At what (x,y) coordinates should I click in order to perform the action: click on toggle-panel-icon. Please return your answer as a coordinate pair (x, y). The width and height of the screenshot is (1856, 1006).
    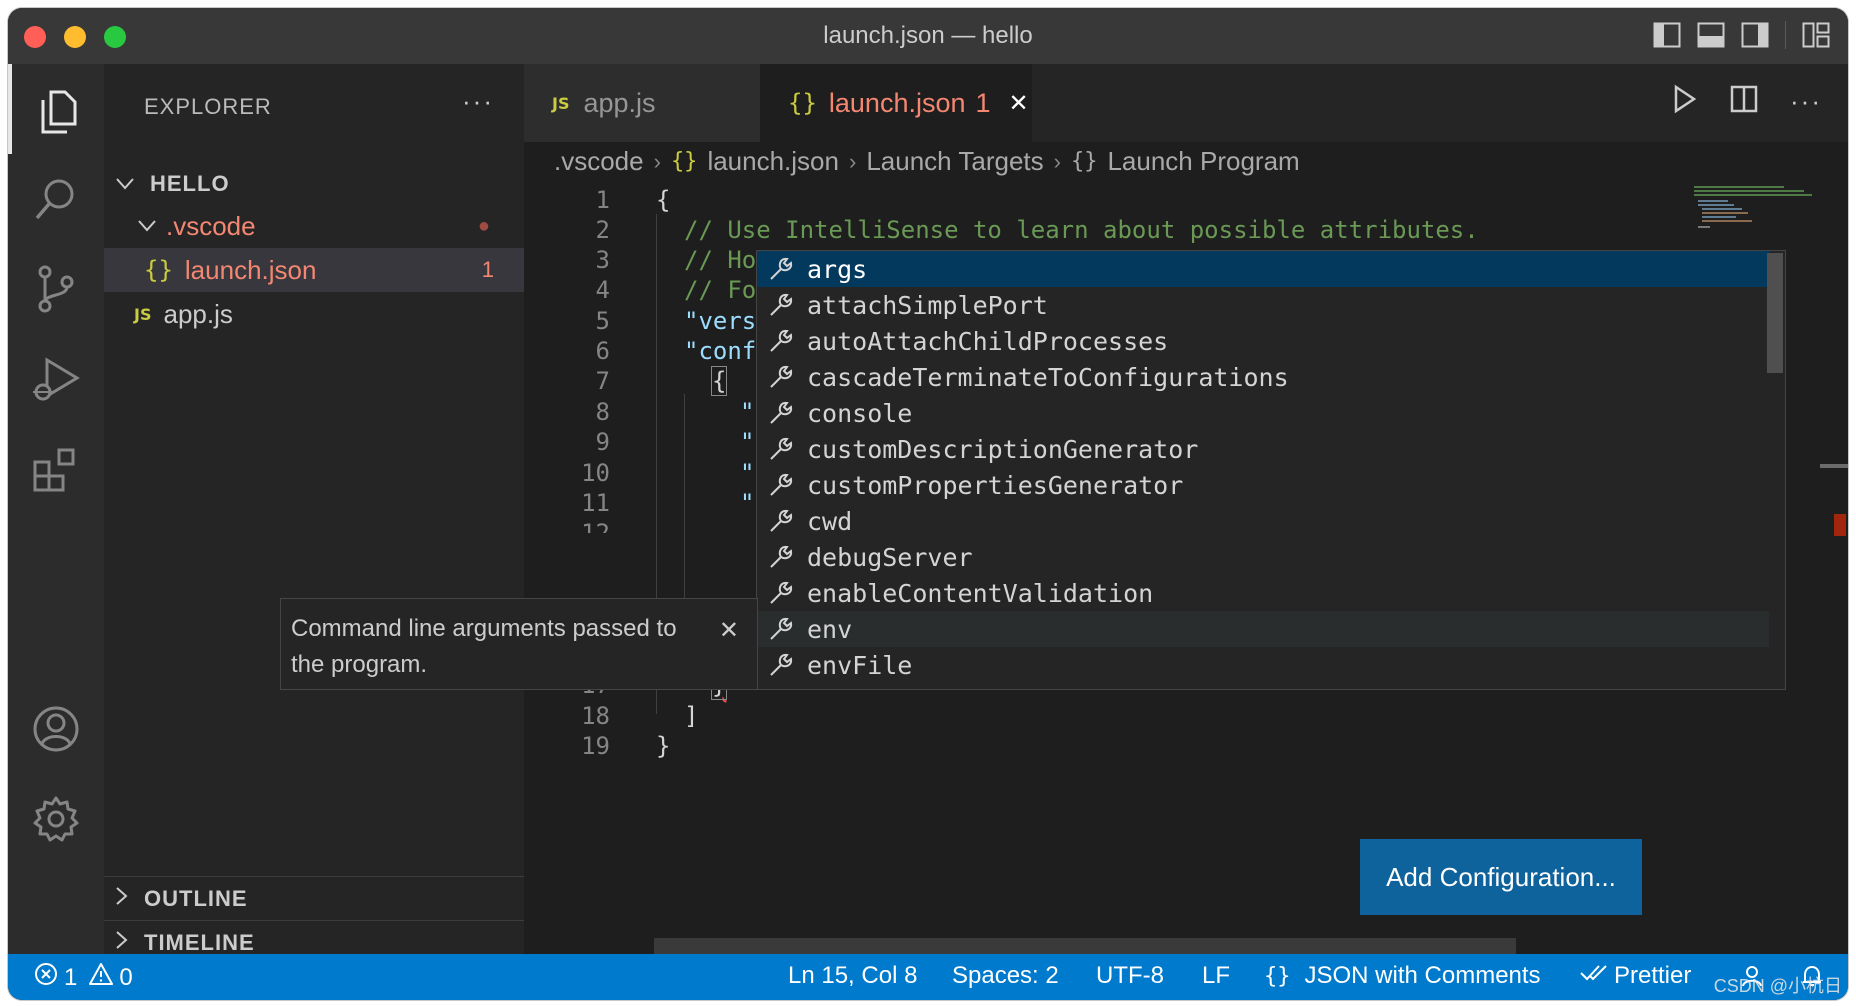
    Looking at the image, I should click on (1711, 35).